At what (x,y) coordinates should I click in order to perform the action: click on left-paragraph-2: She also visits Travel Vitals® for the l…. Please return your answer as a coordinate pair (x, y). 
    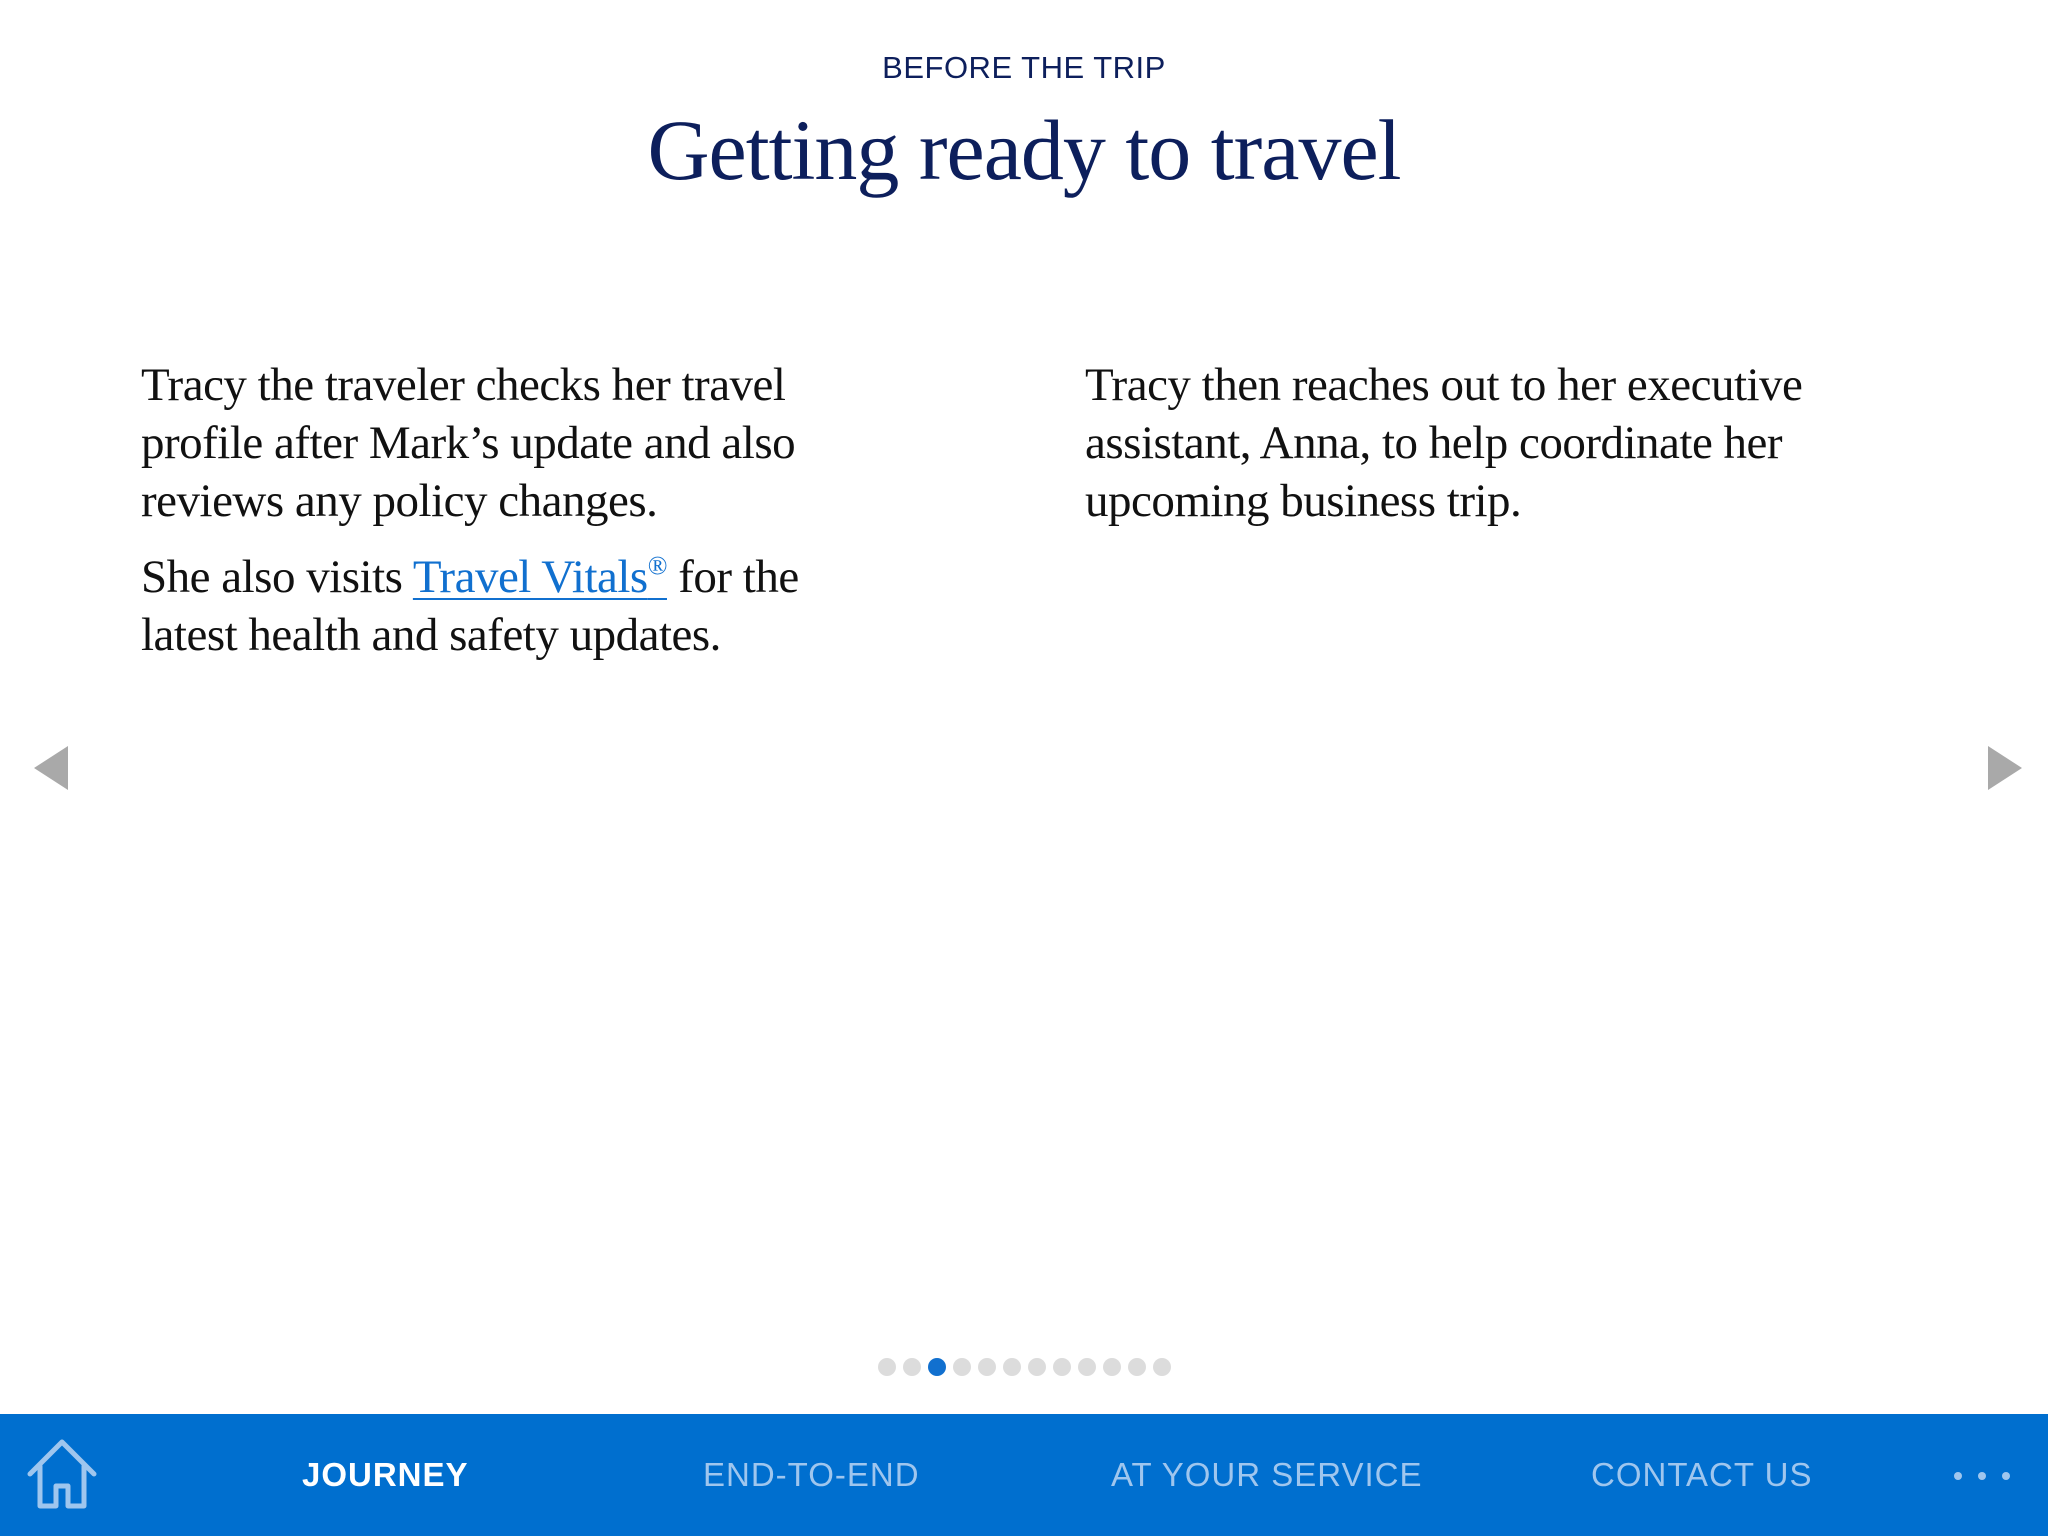
    Looking at the image, I should click on (521, 606).